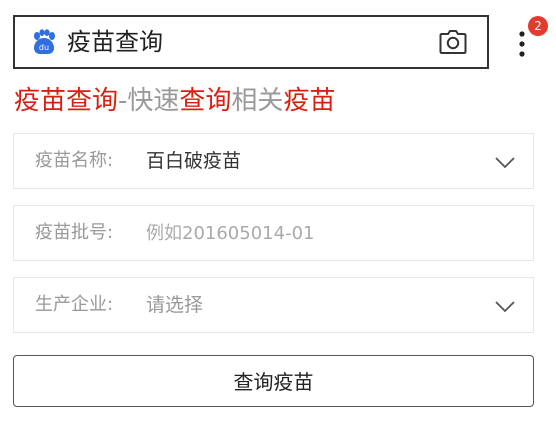  What do you see at coordinates (530, 41) in the screenshot?
I see `more-menu: 2` at bounding box center [530, 41].